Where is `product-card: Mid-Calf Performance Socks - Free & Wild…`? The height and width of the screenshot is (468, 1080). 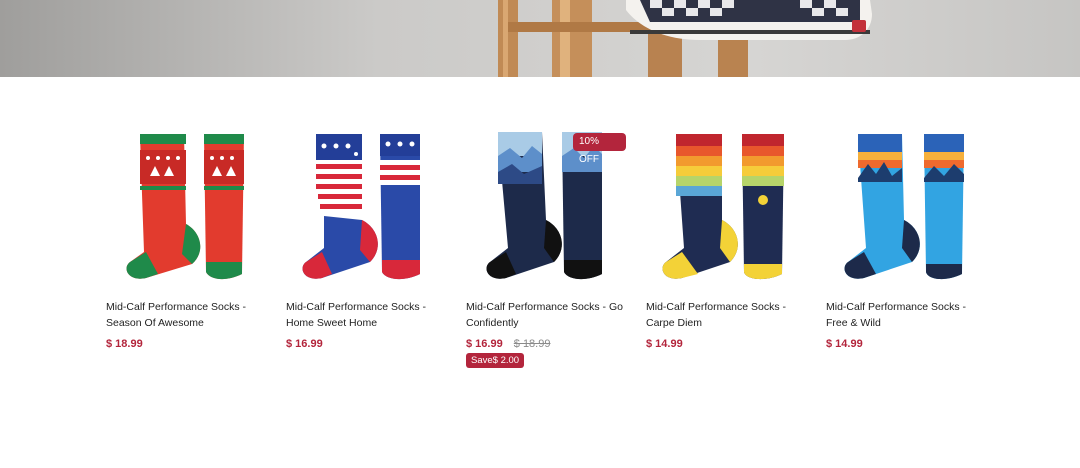
product-card: Mid-Calf Performance Socks - Free & Wild… is located at coordinates (906, 254).